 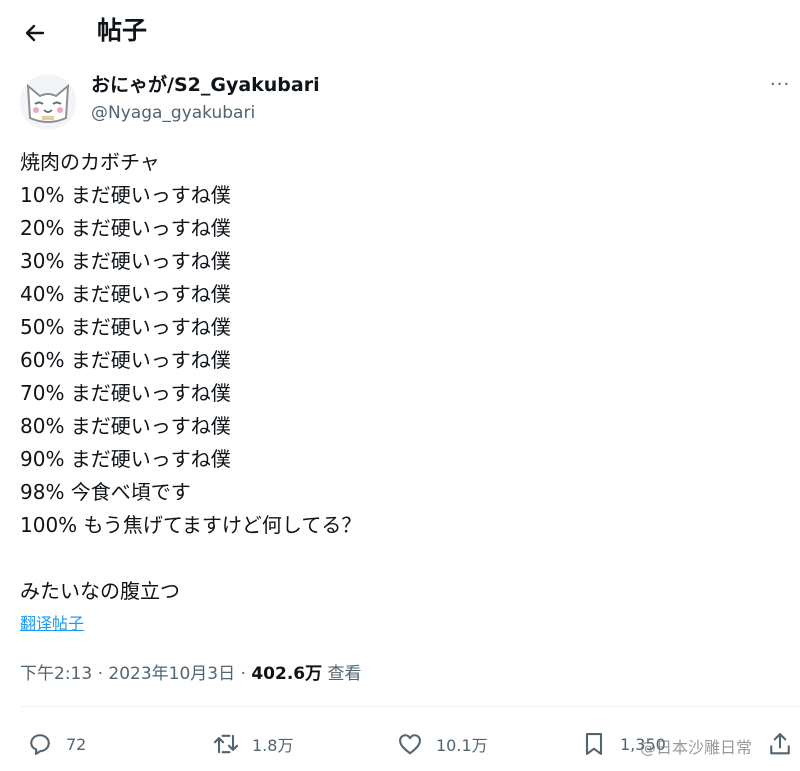 I want to click on post-line: 20% まだ硬いっすね僕, so click(x=125, y=228).